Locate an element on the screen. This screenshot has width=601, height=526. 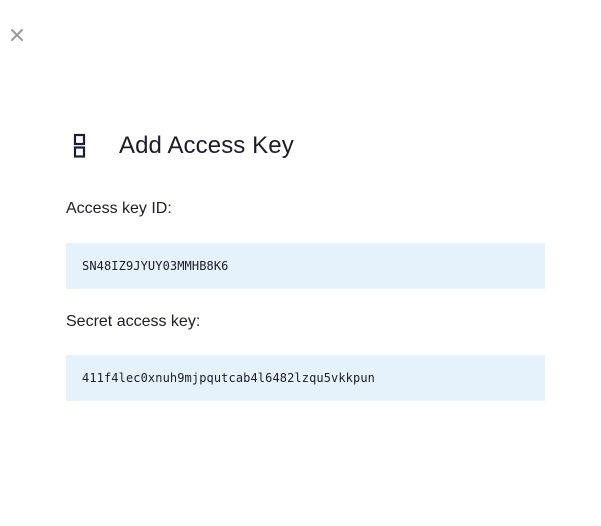
key-icon is located at coordinates (80, 146).